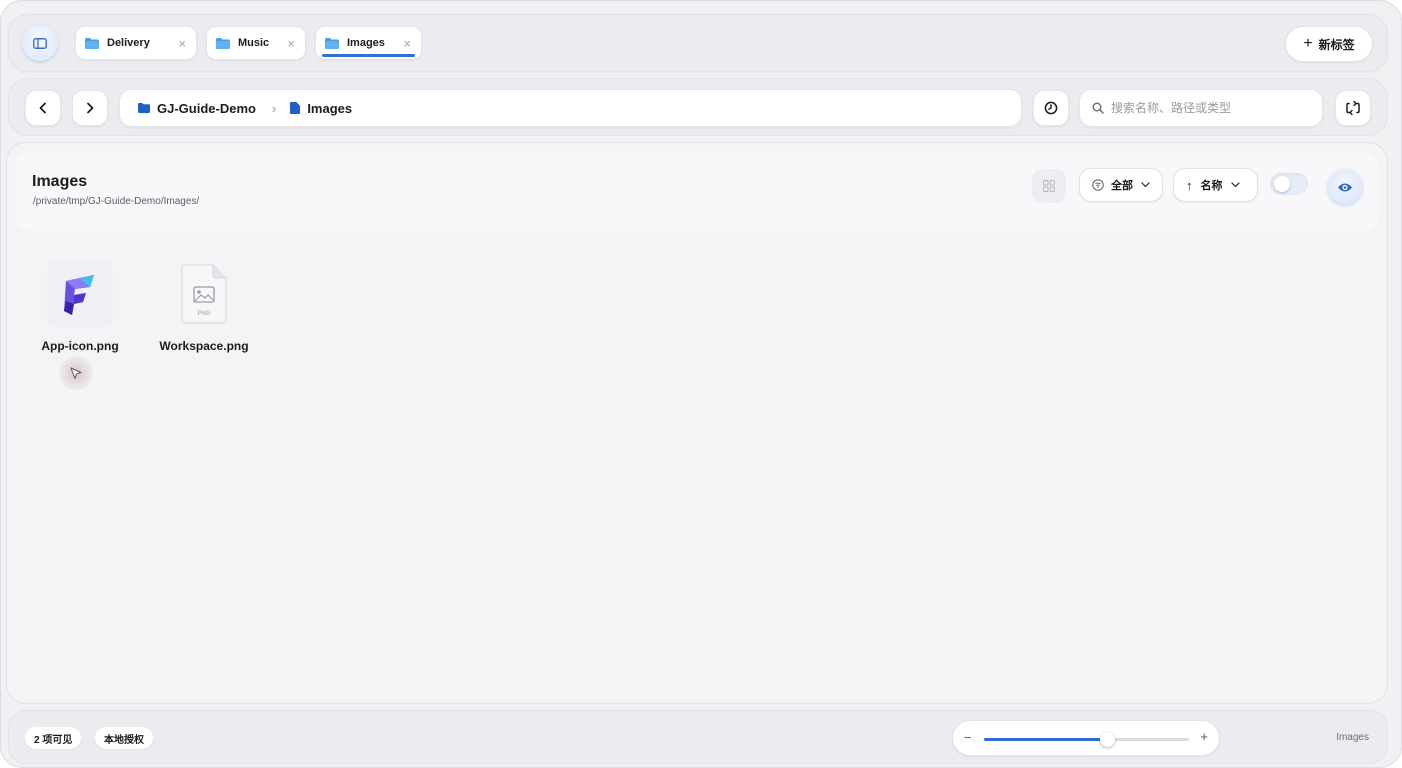 The width and height of the screenshot is (1402, 768). I want to click on zoom-fill, so click(1045, 739).